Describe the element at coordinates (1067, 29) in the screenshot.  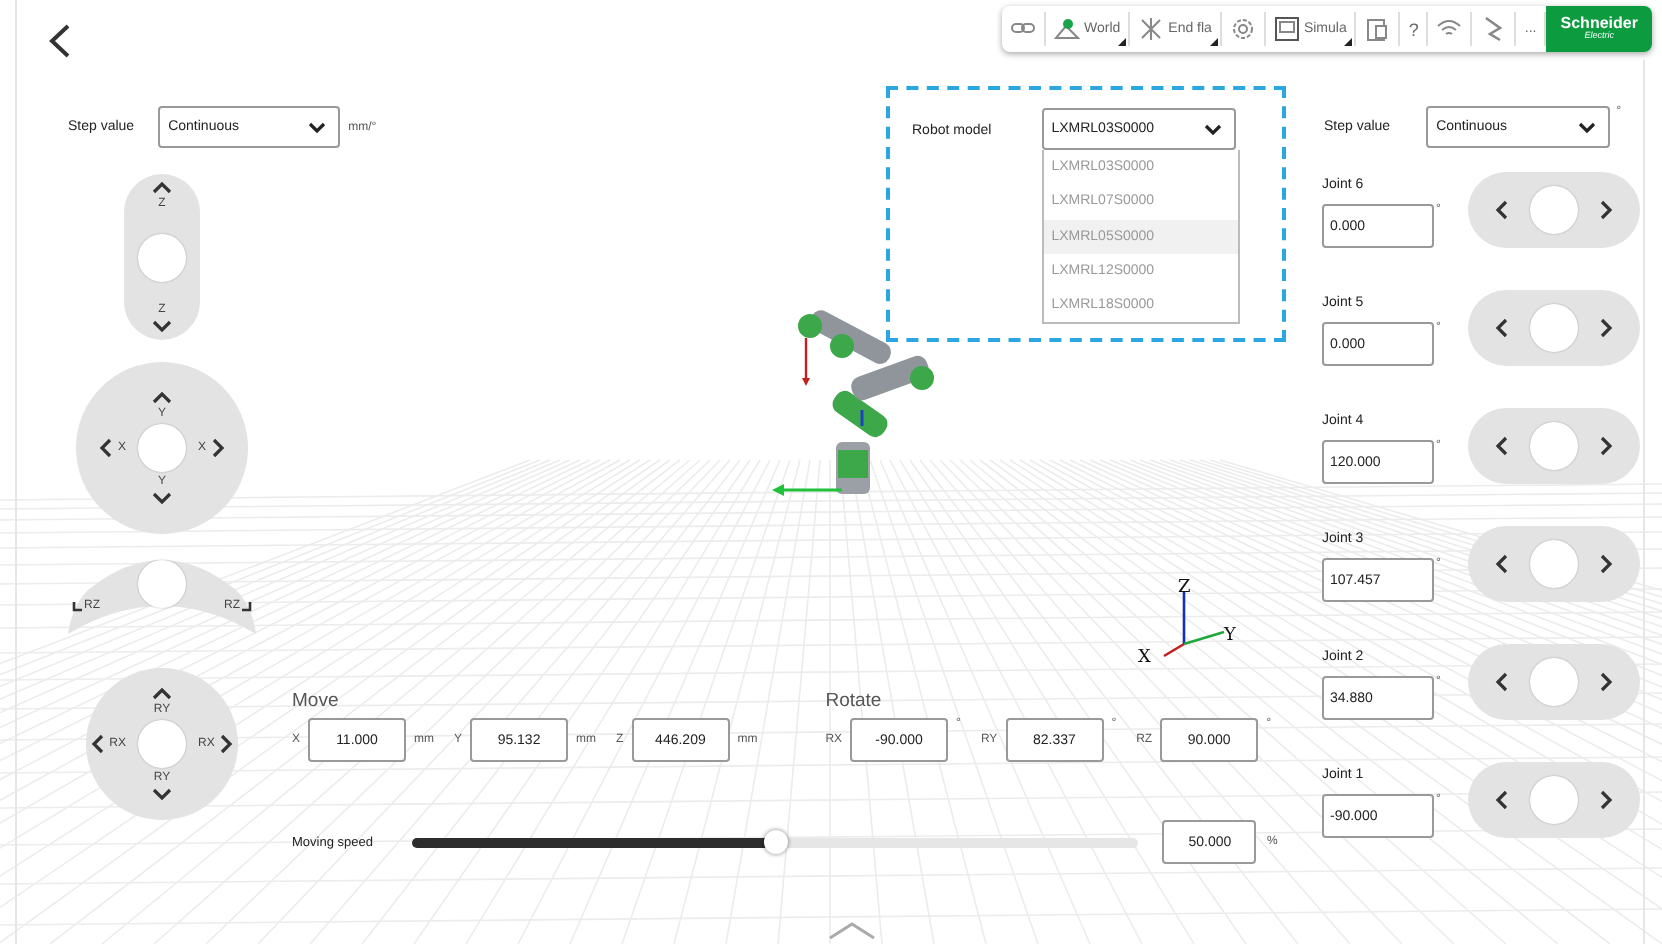
I see `frame-icon` at that location.